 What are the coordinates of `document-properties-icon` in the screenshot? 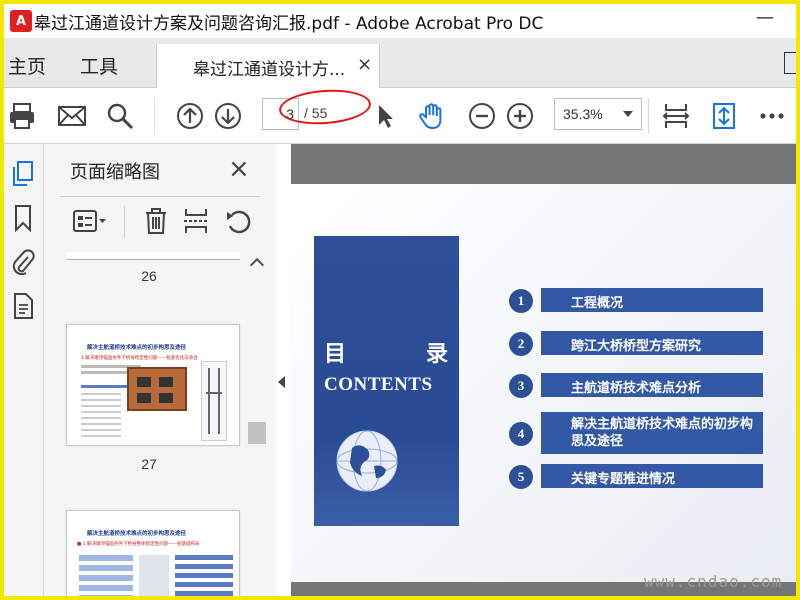 It's located at (23, 306).